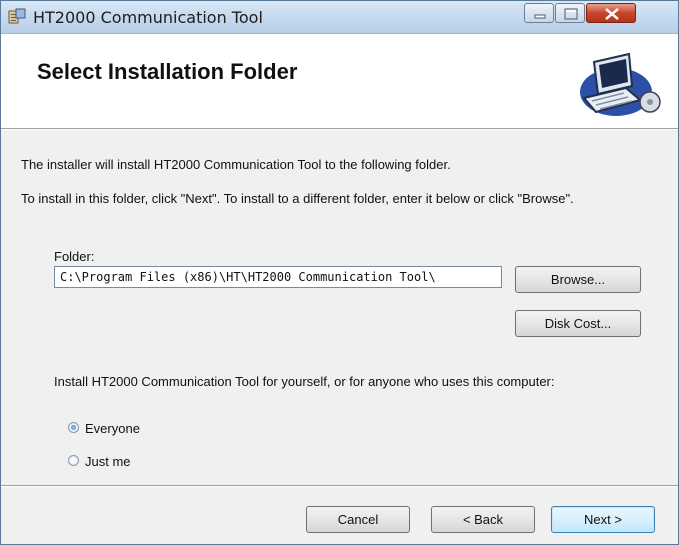 The width and height of the screenshot is (679, 545). I want to click on minimize-icon, so click(540, 16).